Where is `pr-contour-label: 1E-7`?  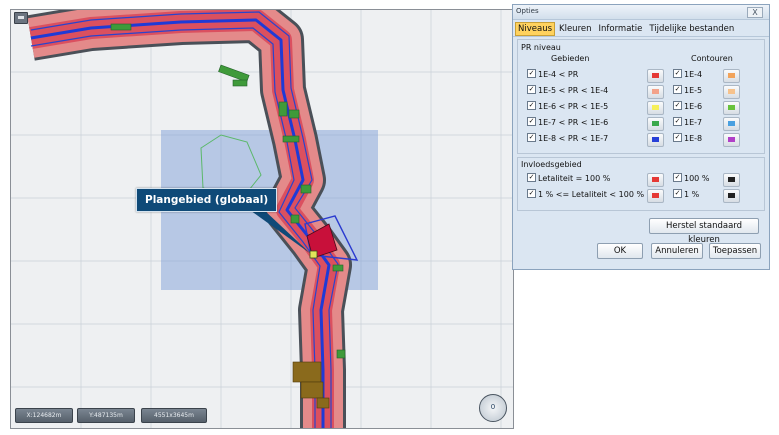 pr-contour-label: 1E-7 is located at coordinates (693, 122).